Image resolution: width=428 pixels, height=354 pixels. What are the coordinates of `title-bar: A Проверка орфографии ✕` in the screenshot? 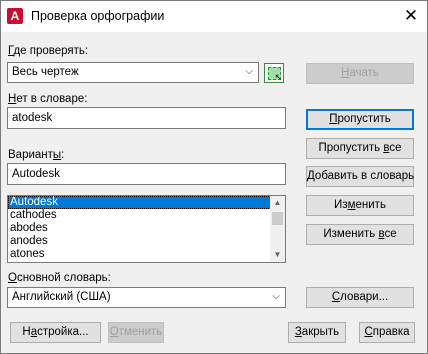 It's located at (214, 16).